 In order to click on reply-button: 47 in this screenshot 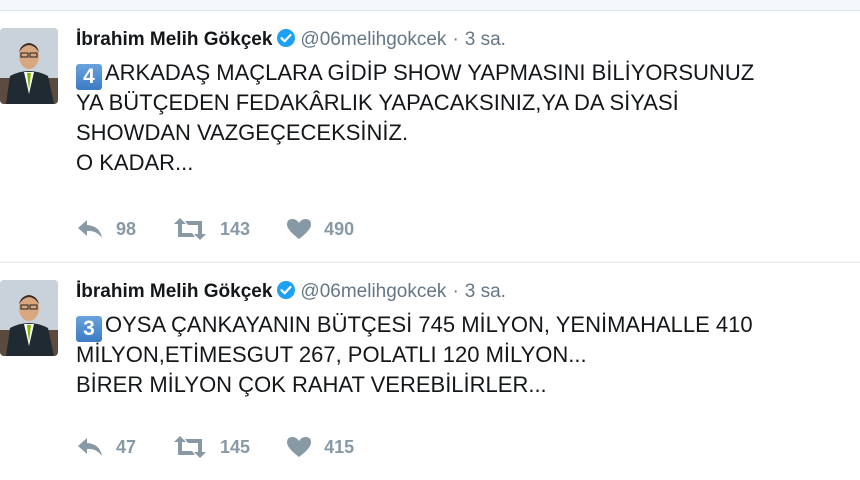, I will do `click(106, 447)`.